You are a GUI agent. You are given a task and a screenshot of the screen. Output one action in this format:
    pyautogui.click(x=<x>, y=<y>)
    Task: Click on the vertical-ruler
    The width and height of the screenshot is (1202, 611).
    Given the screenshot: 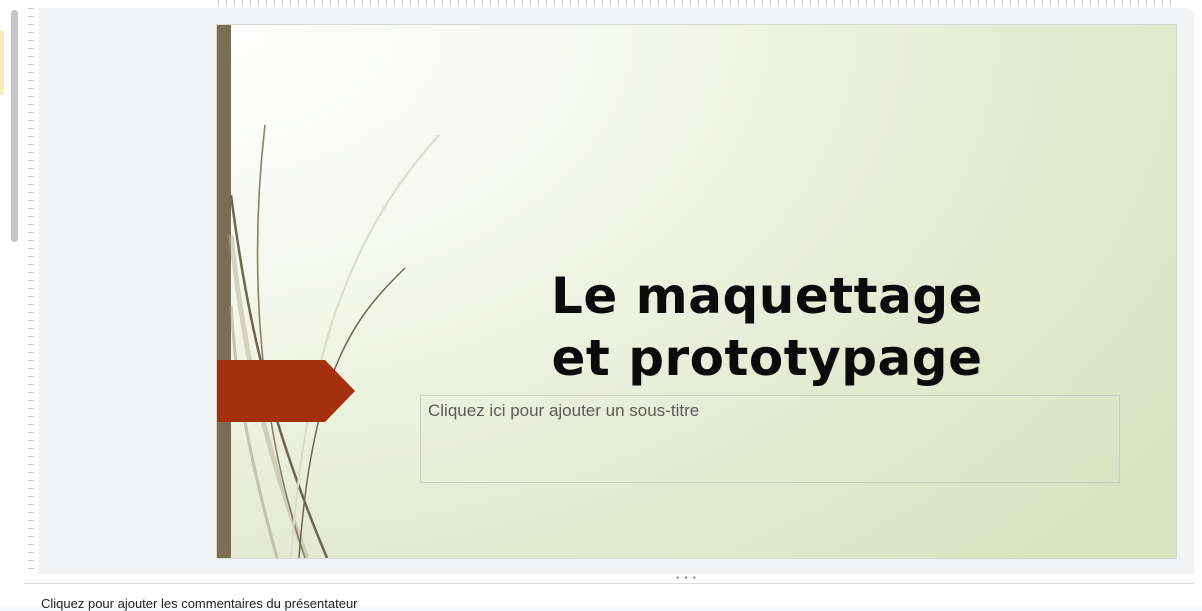 What is the action you would take?
    pyautogui.click(x=32, y=291)
    